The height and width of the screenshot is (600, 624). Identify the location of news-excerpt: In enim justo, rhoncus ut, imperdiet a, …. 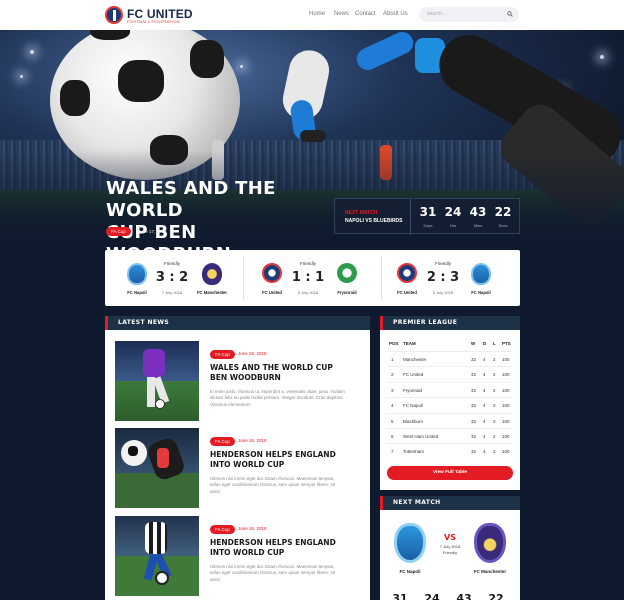
(277, 398).